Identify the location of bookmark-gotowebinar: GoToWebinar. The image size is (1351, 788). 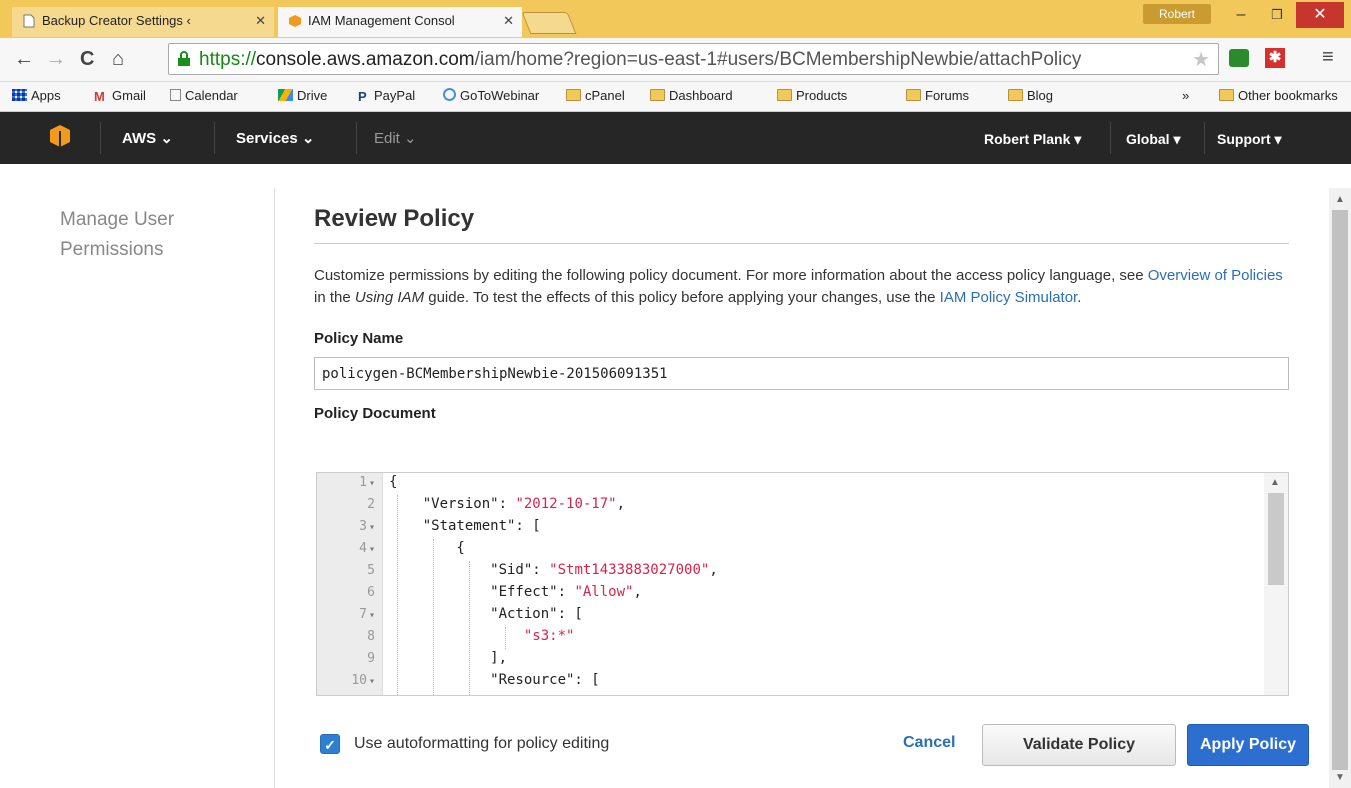
(491, 95).